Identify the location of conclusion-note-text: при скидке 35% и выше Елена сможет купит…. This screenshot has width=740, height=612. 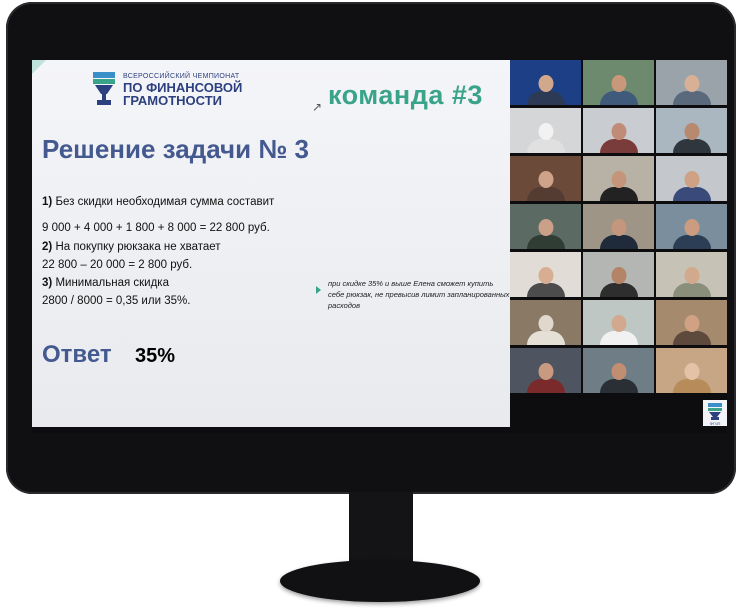
(419, 294).